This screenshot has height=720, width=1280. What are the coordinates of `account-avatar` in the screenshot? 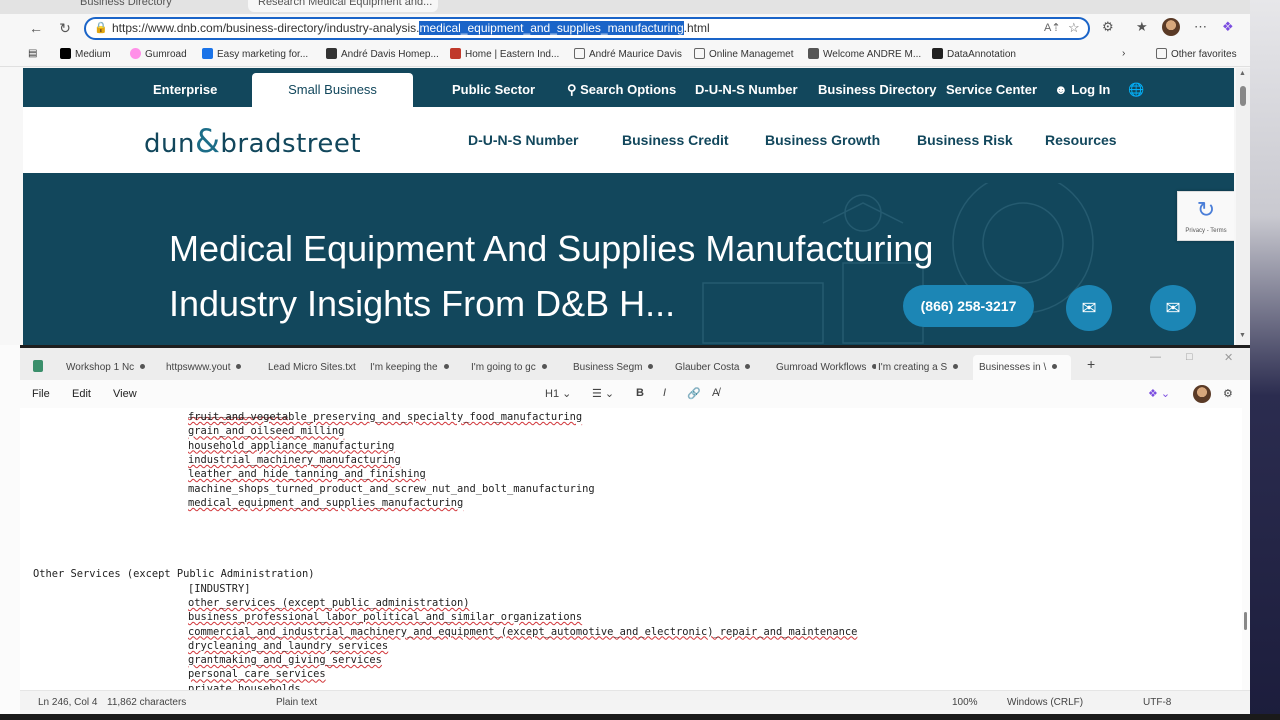 It's located at (1202, 395).